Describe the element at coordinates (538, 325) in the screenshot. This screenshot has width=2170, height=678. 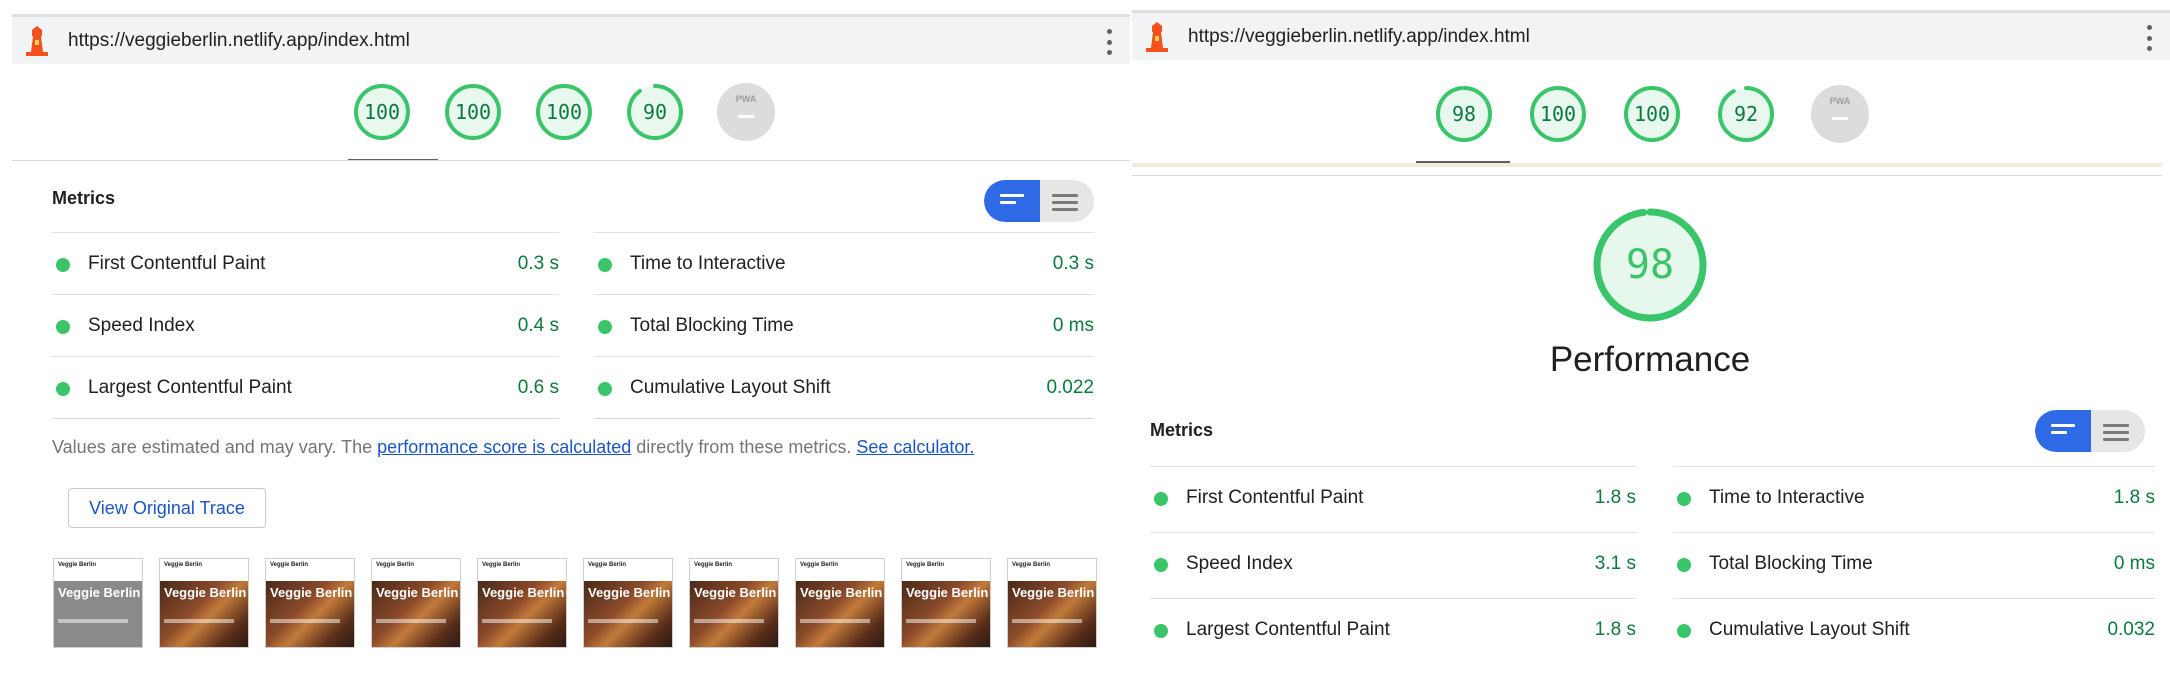
I see `metric-value: 0.4 s` at that location.